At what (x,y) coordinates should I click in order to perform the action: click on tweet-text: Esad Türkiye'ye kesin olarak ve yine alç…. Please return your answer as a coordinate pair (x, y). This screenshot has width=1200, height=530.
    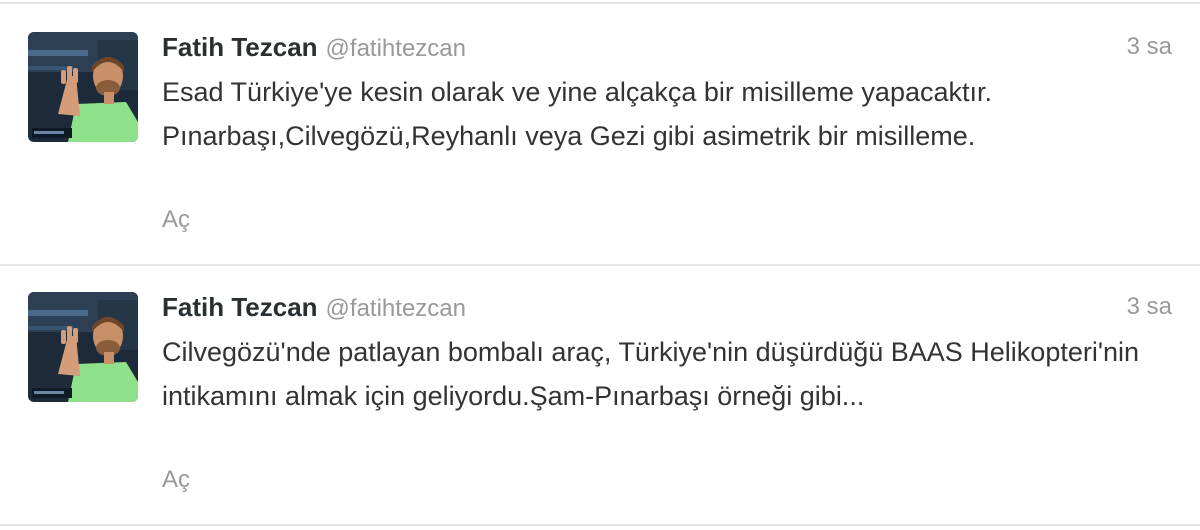
    Looking at the image, I should click on (577, 114).